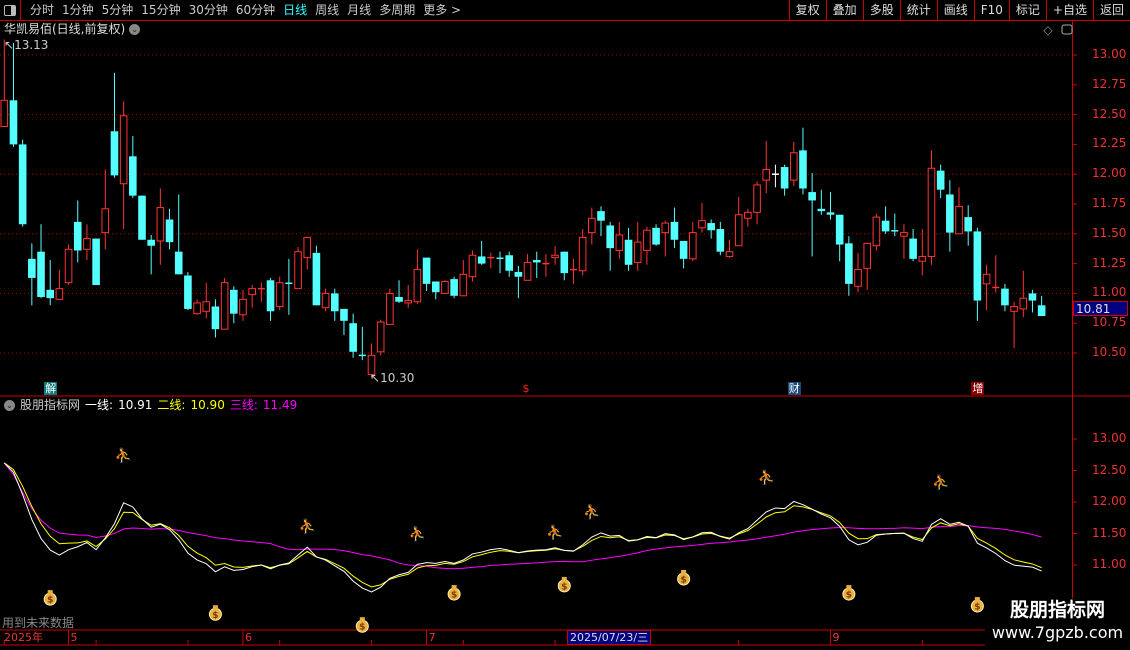  What do you see at coordinates (1109, 54) in the screenshot?
I see `y-tick-label: 13.00` at bounding box center [1109, 54].